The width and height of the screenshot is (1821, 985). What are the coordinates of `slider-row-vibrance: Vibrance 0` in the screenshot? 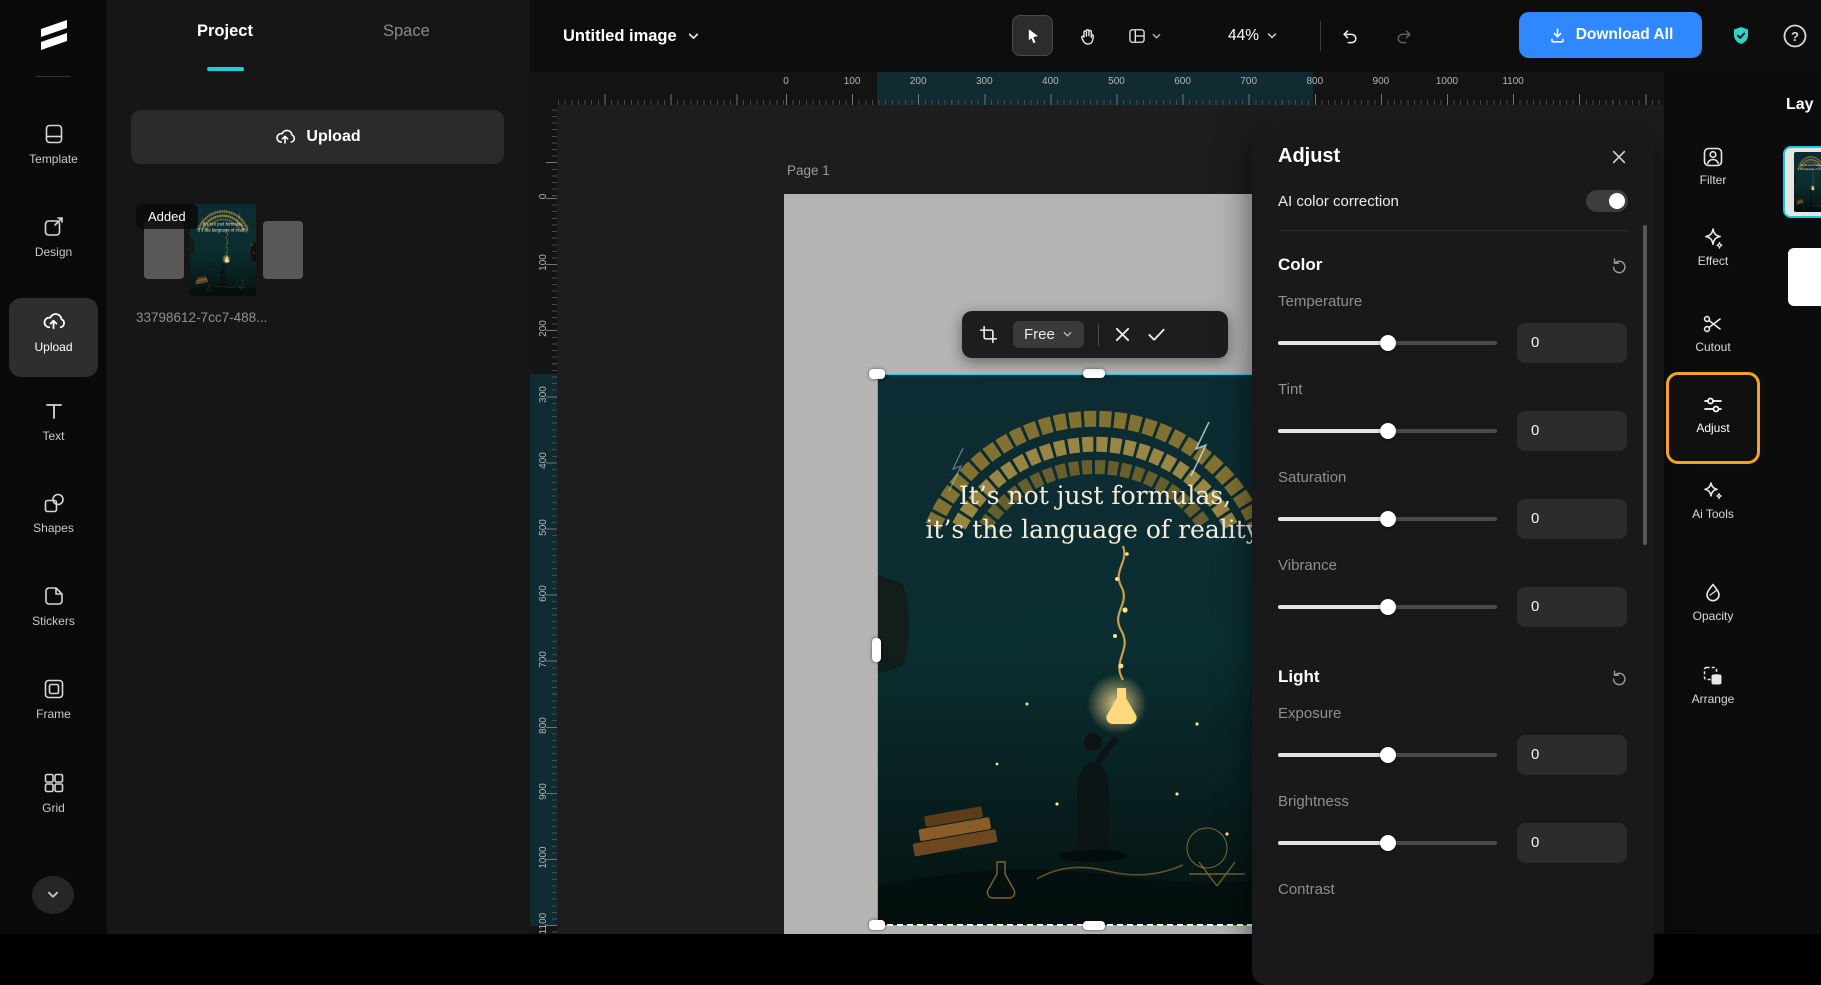 It's located at (1453, 586).